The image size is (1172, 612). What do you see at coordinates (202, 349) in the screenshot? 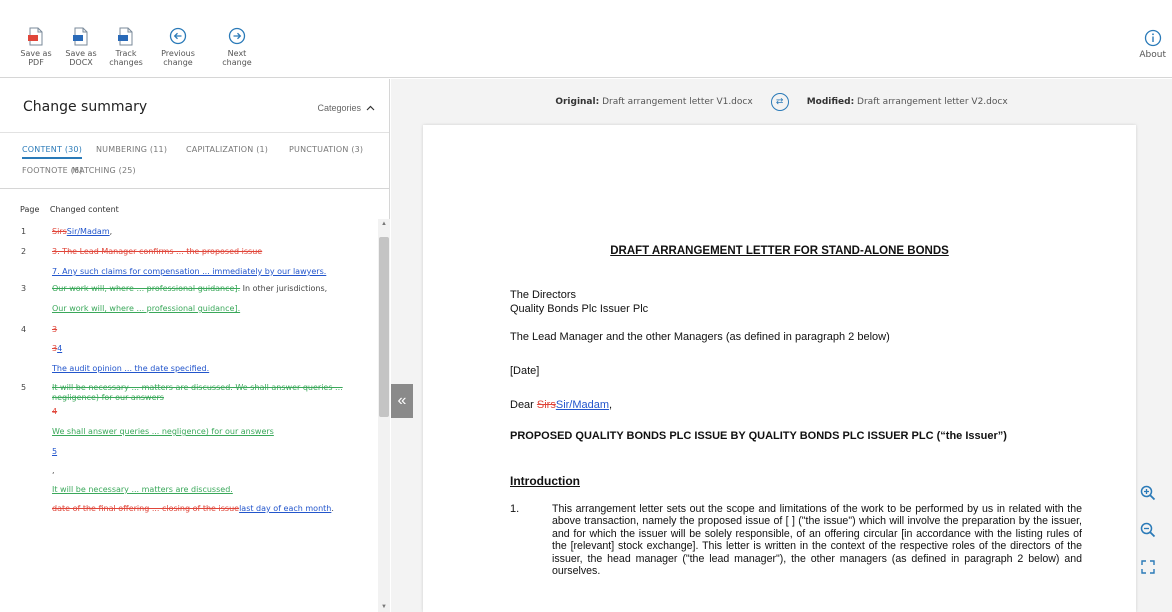
I see `change-text: 34` at bounding box center [202, 349].